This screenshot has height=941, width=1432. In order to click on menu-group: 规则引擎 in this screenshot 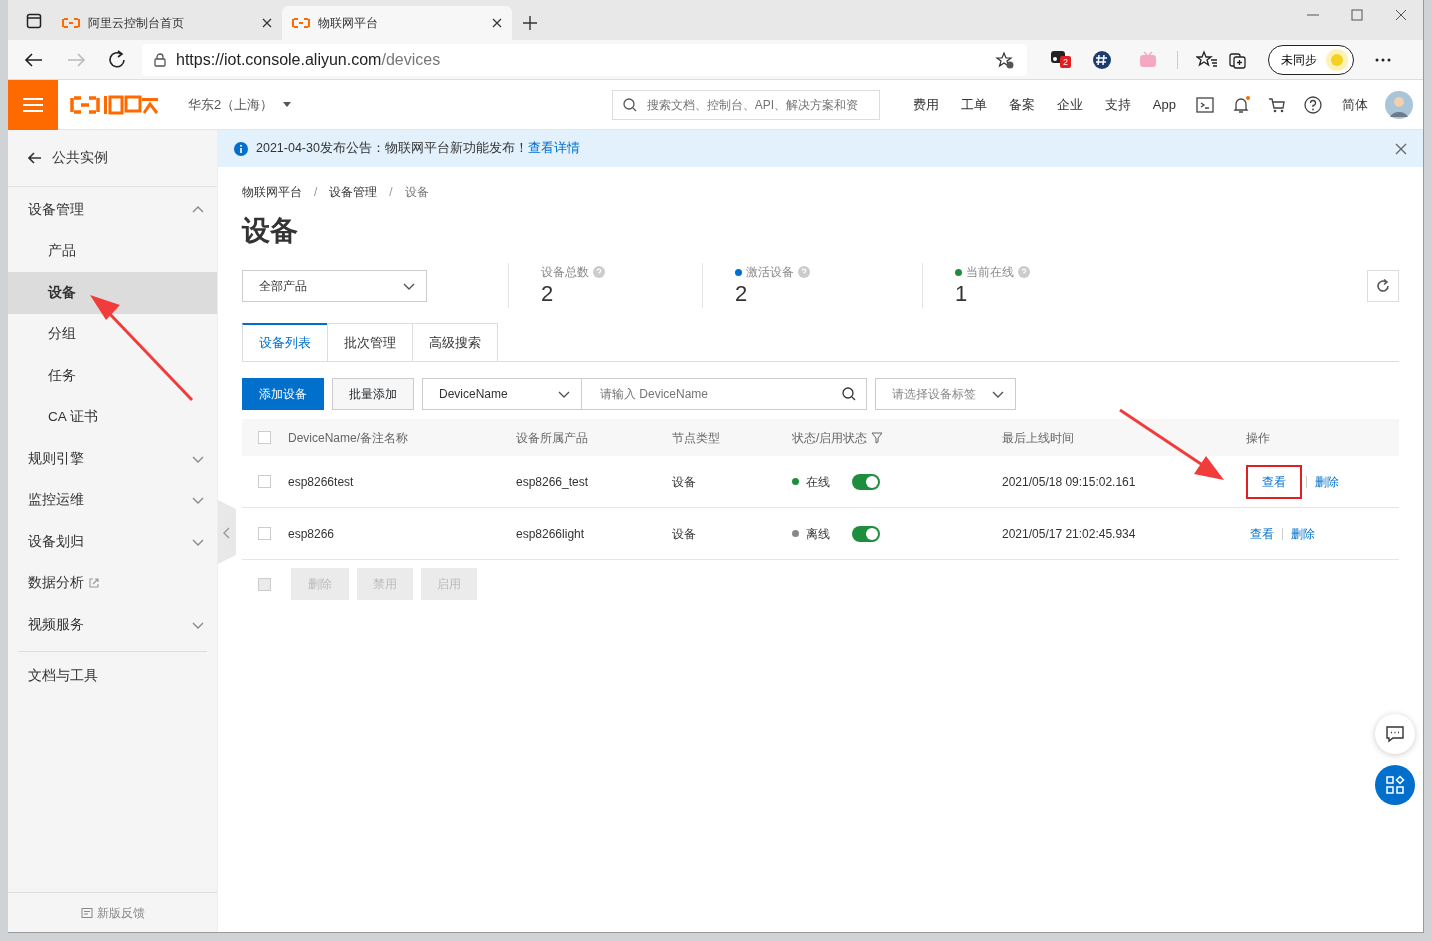, I will do `click(112, 459)`.